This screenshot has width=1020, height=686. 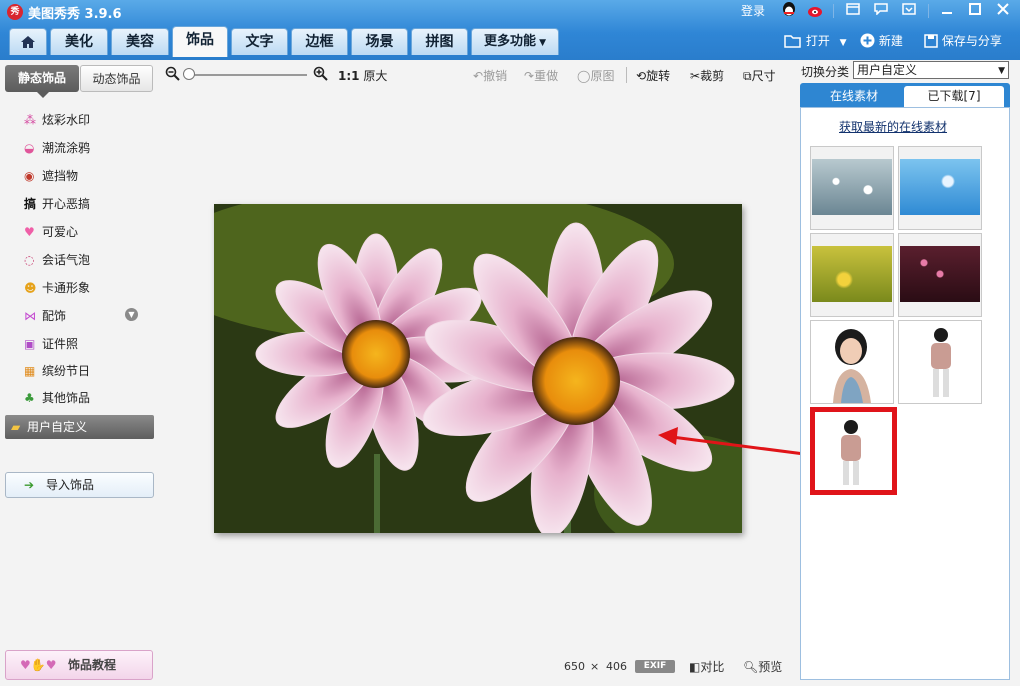 What do you see at coordinates (975, 11) in the screenshot?
I see `maximize-icon` at bounding box center [975, 11].